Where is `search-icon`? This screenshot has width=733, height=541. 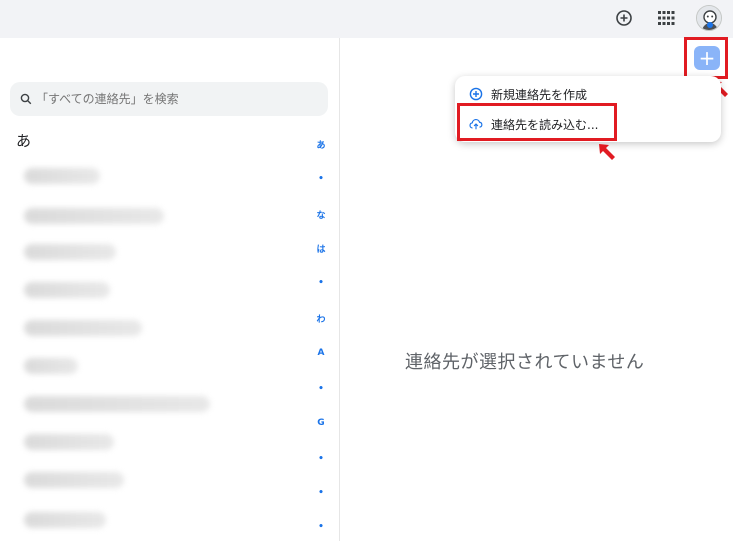 search-icon is located at coordinates (26, 99).